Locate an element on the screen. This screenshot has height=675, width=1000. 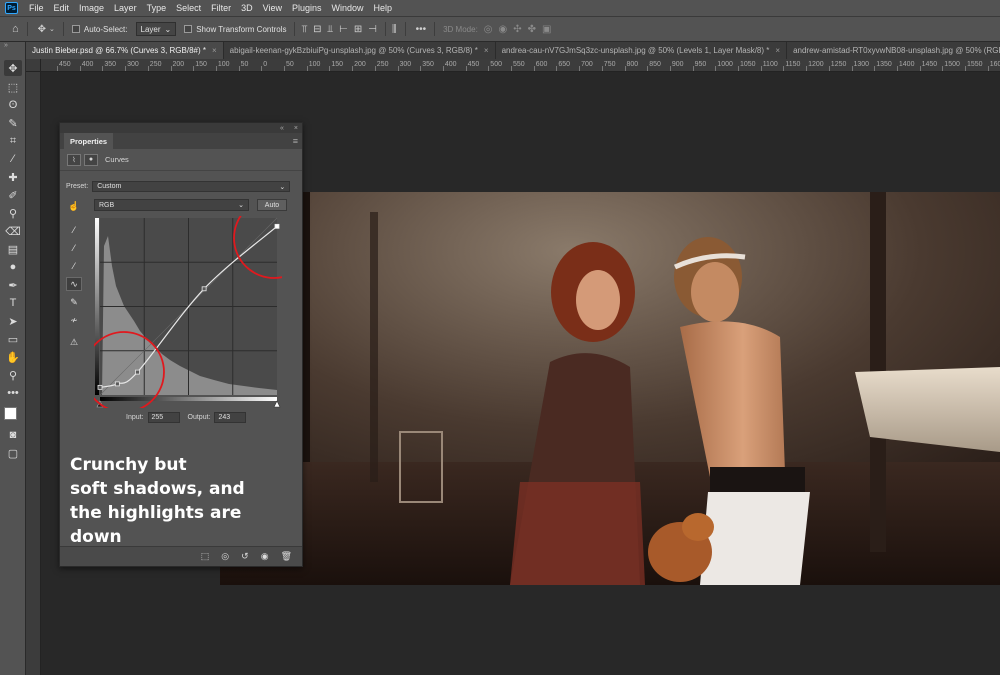
type-tool-icon: T is located at coordinates (13, 303).